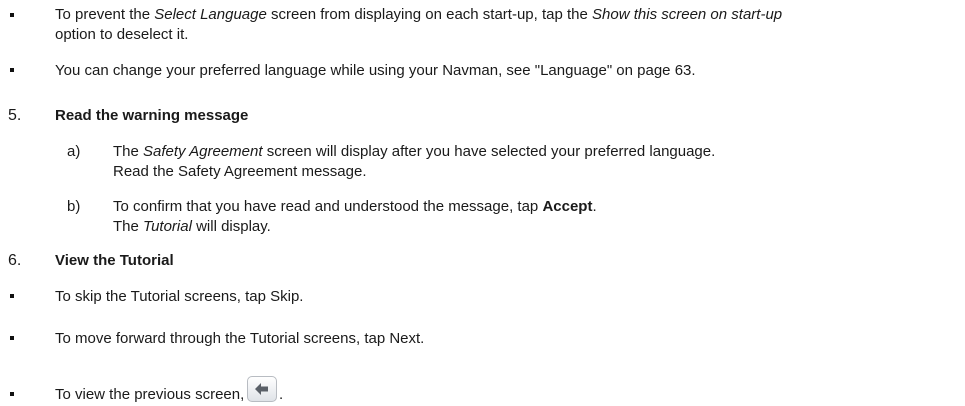 The image size is (965, 406). I want to click on back-arrow-icon, so click(261, 389).